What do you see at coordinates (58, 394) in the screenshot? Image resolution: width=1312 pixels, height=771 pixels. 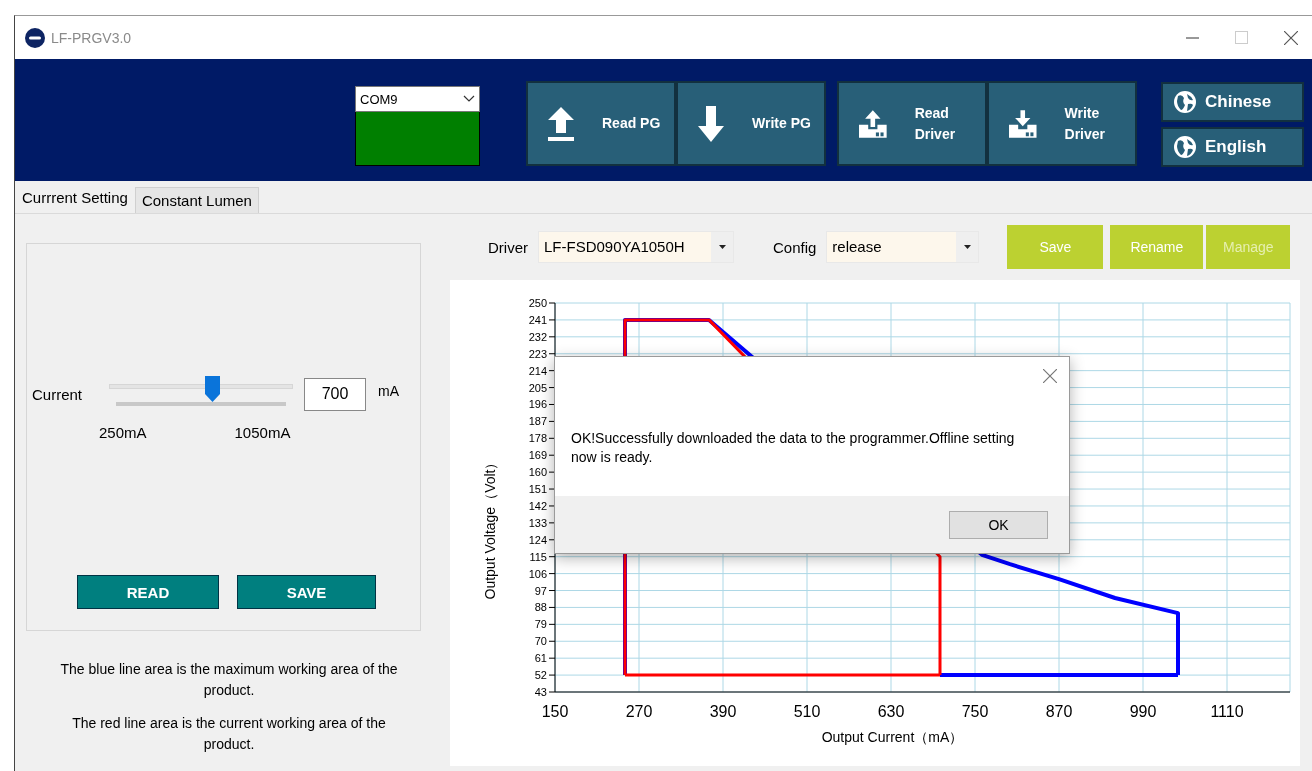 I see `field-label: Current` at bounding box center [58, 394].